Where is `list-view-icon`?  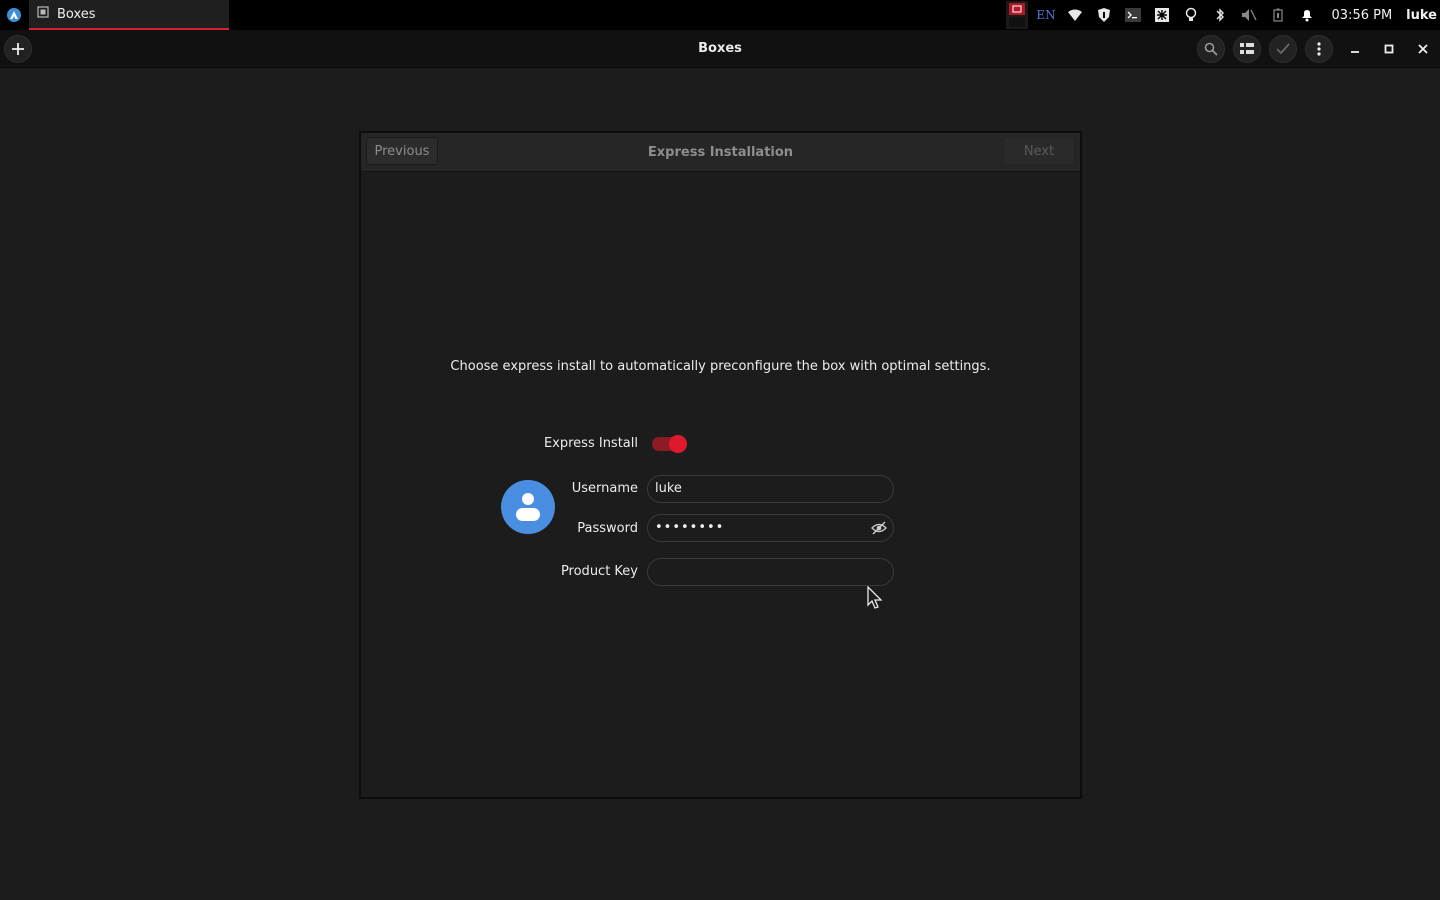
list-view-icon is located at coordinates (1247, 48).